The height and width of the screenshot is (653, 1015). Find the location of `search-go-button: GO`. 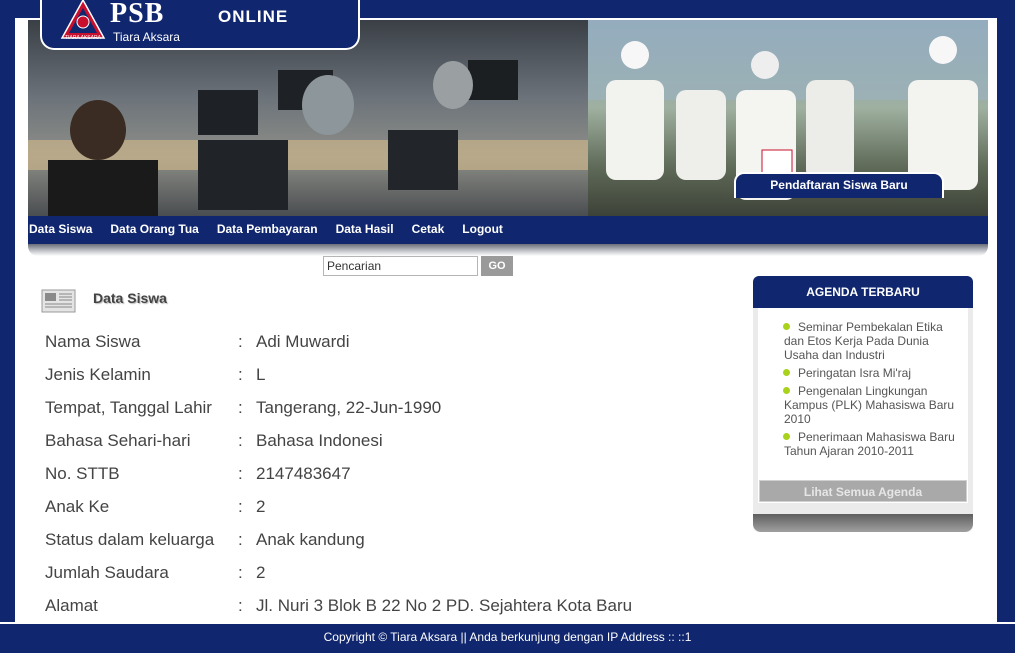

search-go-button: GO is located at coordinates (497, 266).